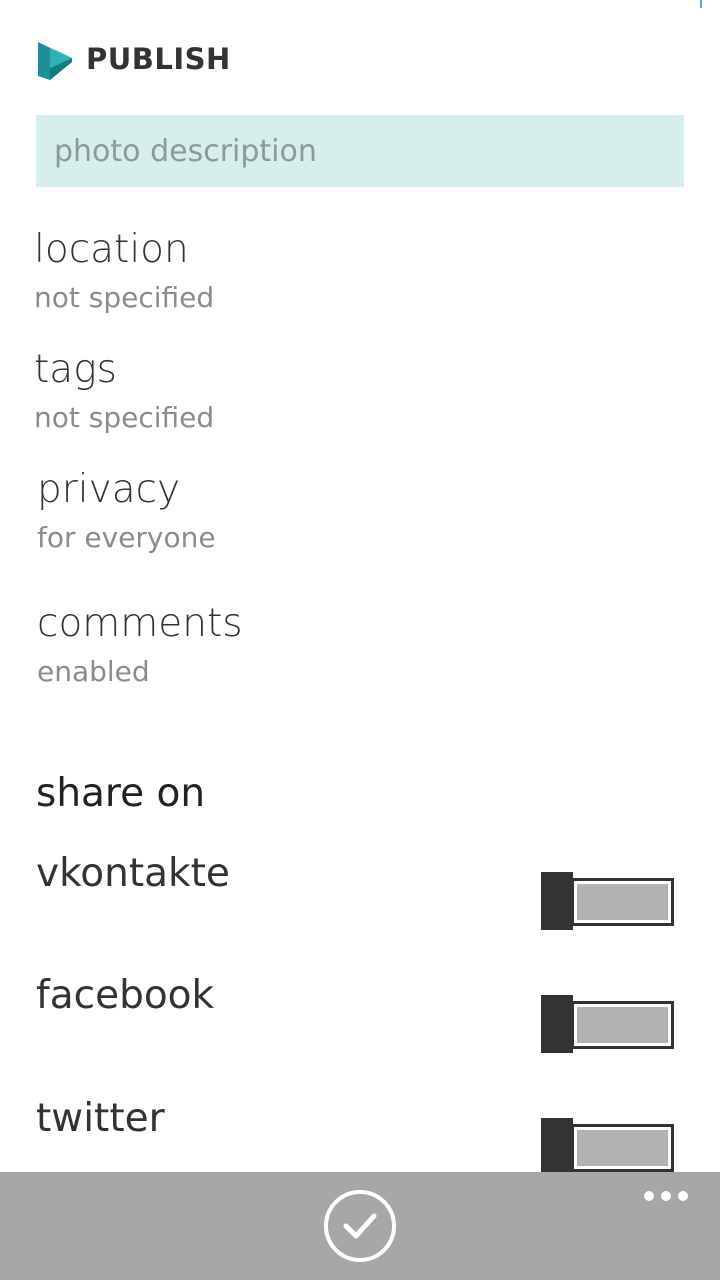  Describe the element at coordinates (360, 890) in the screenshot. I see `share-row-vkontakte: vkontakte` at that location.